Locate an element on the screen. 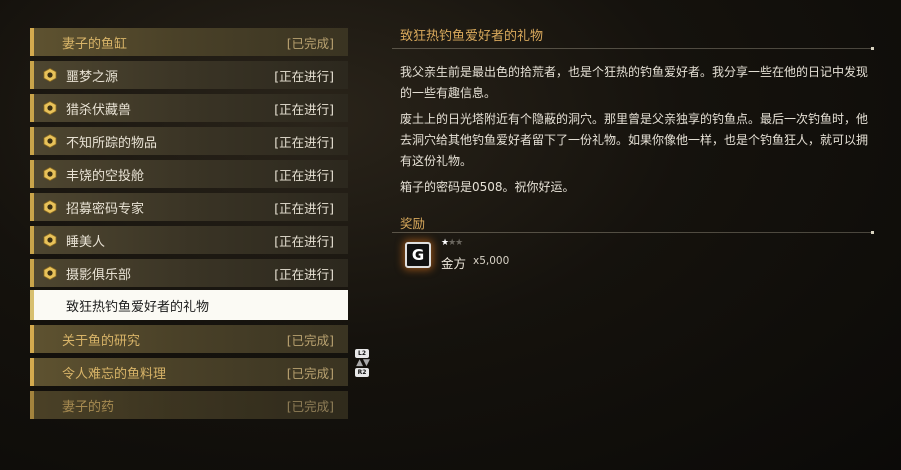 The width and height of the screenshot is (901, 470). reward-quantity: x5,000 is located at coordinates (491, 261).